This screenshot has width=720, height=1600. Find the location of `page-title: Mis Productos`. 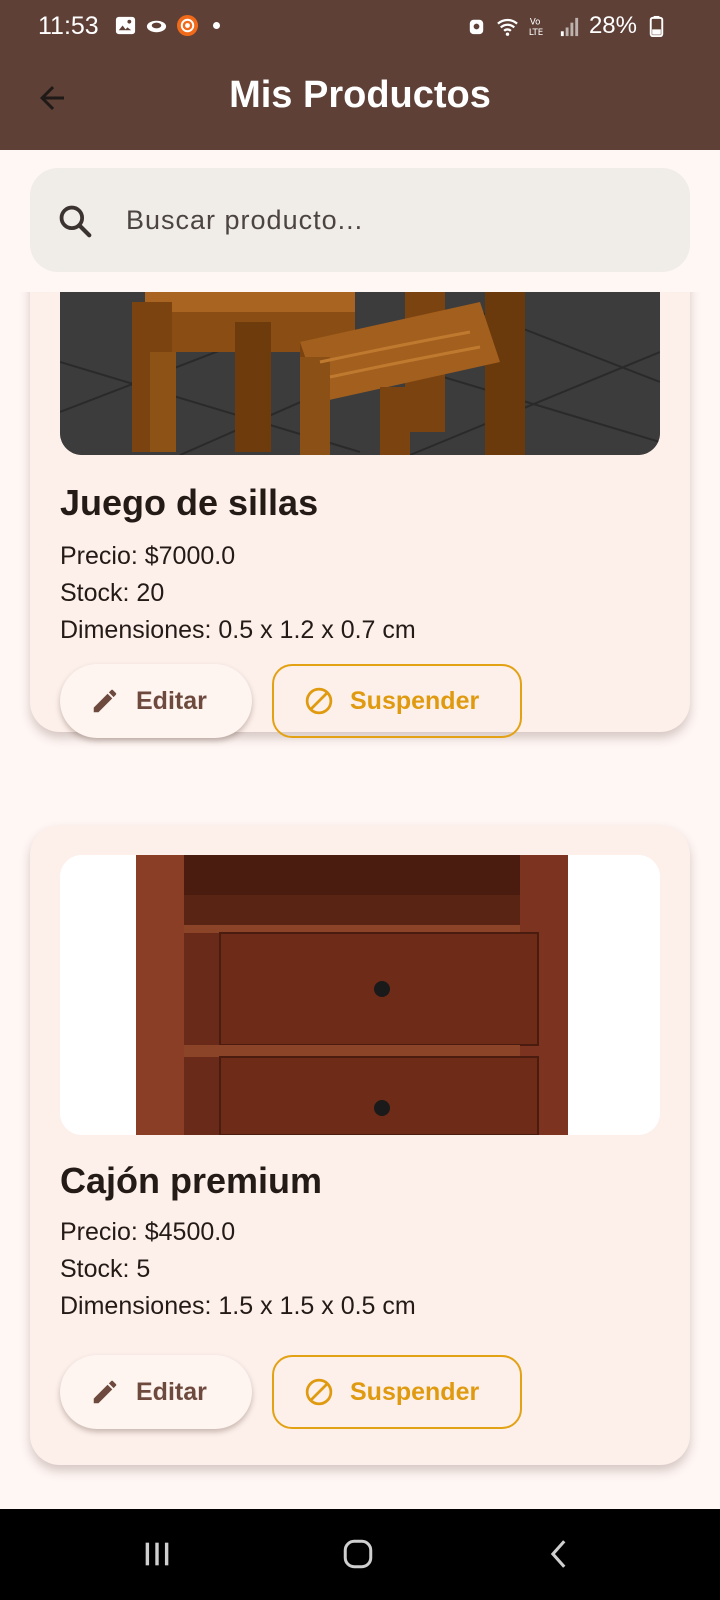

page-title: Mis Productos is located at coordinates (360, 95).